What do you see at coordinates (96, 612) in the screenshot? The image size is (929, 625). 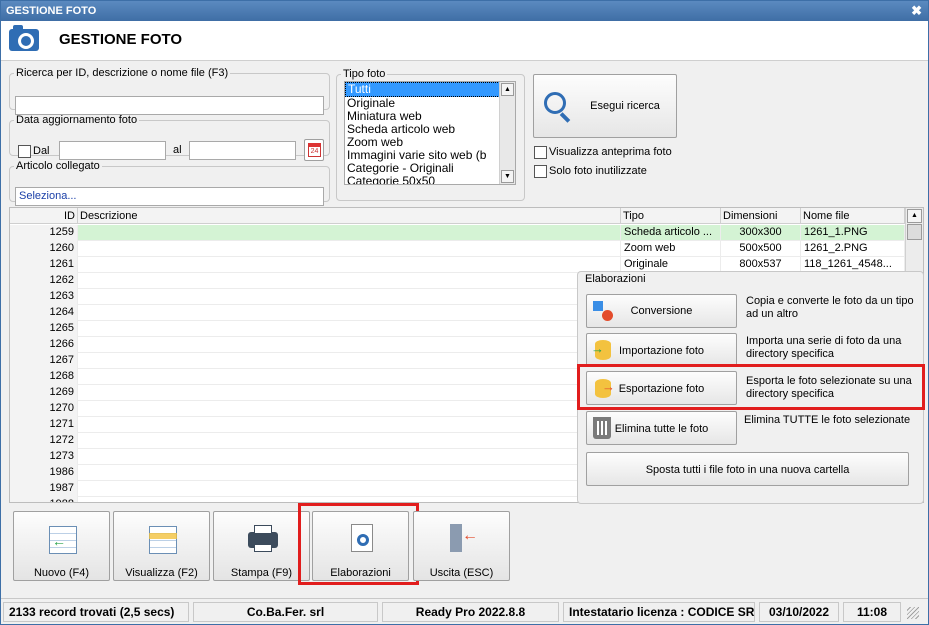 I see `status-records: 2133 record trovati (2,5 secs)` at bounding box center [96, 612].